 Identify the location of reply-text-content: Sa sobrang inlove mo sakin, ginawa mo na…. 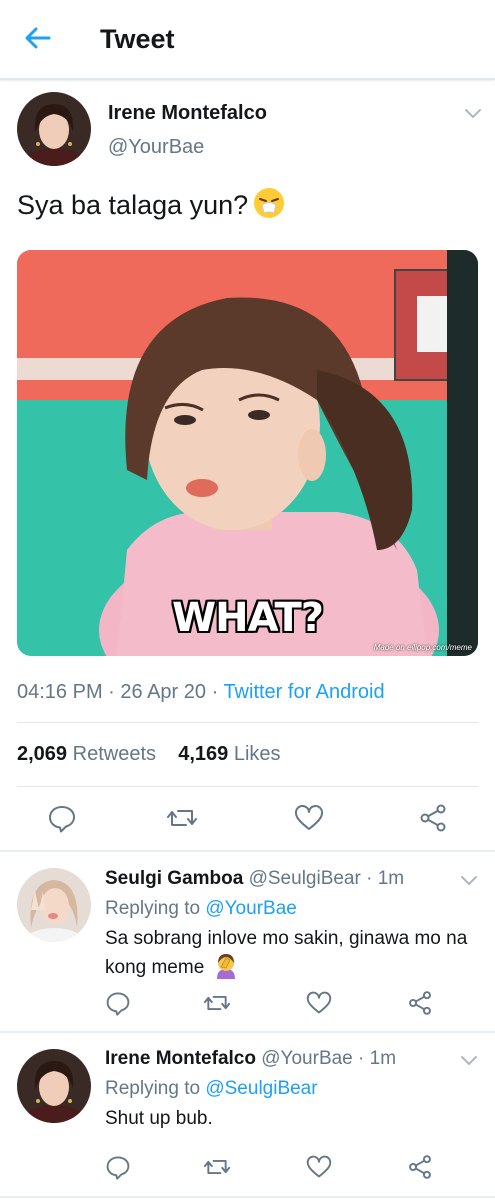
(286, 953).